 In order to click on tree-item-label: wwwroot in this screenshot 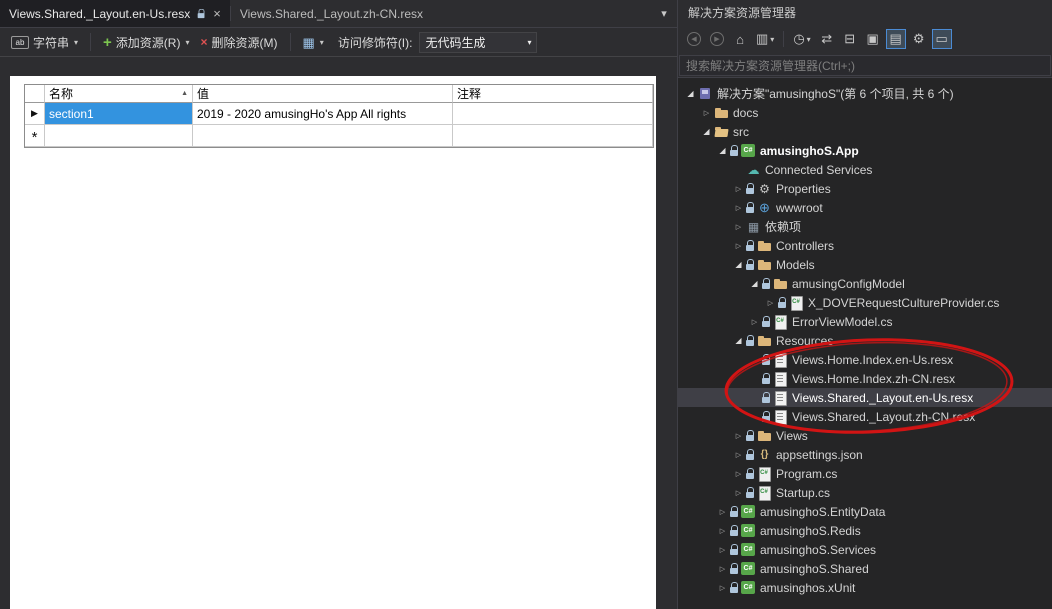, I will do `click(799, 207)`.